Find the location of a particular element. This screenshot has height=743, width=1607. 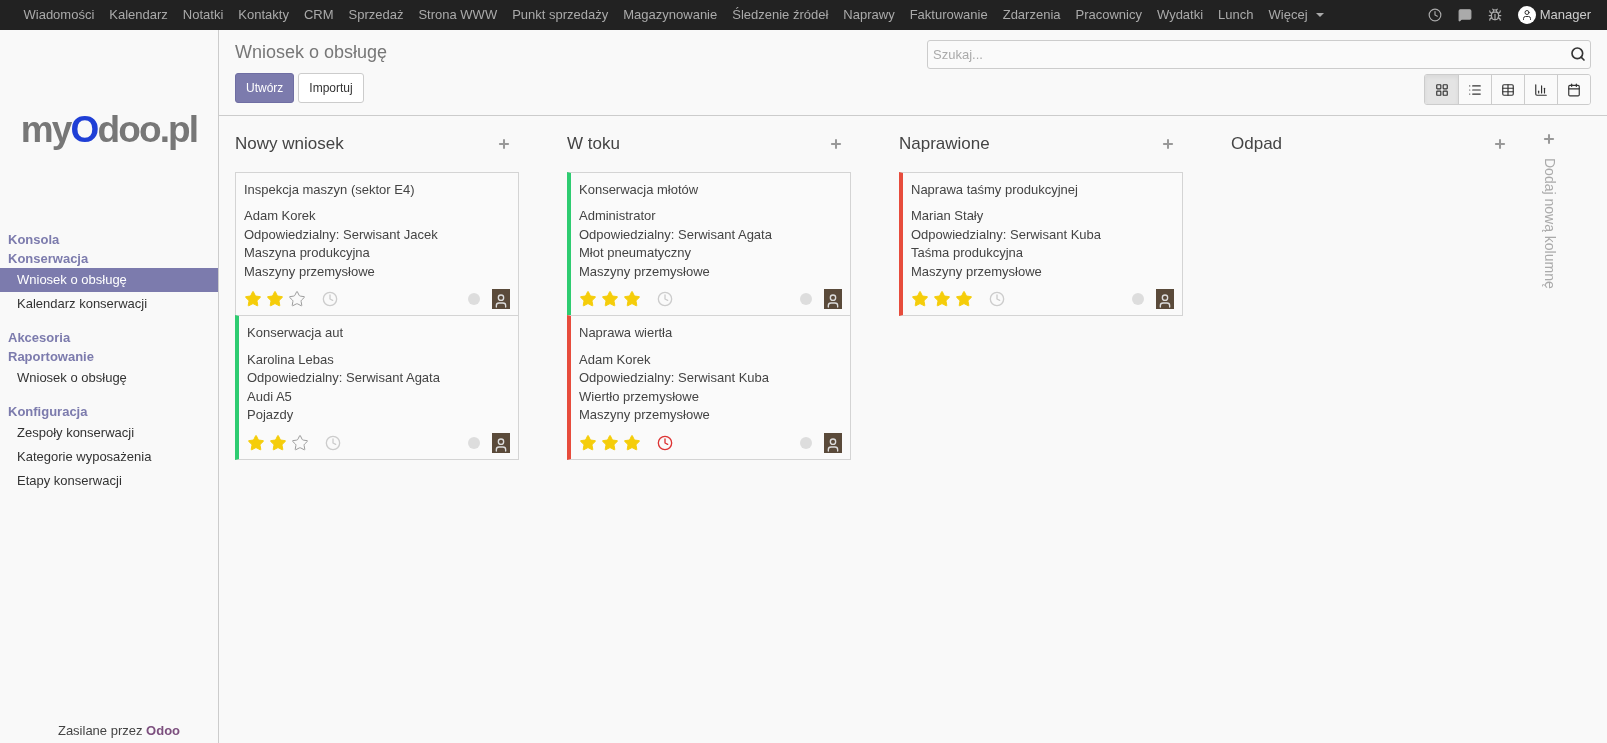

menu-link: Wydatki is located at coordinates (1180, 15).